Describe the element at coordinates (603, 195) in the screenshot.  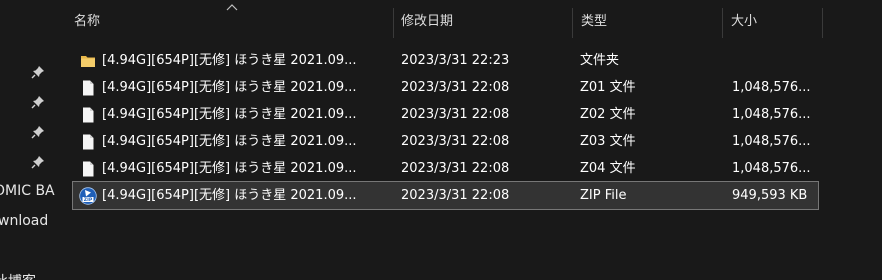
I see `file-type: ZIP File` at that location.